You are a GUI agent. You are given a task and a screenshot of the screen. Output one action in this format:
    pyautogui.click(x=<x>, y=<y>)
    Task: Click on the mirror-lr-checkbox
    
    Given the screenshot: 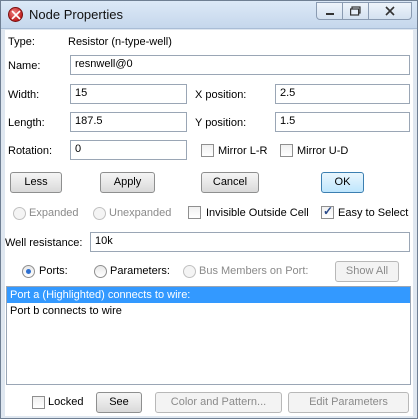 What is the action you would take?
    pyautogui.click(x=207, y=150)
    